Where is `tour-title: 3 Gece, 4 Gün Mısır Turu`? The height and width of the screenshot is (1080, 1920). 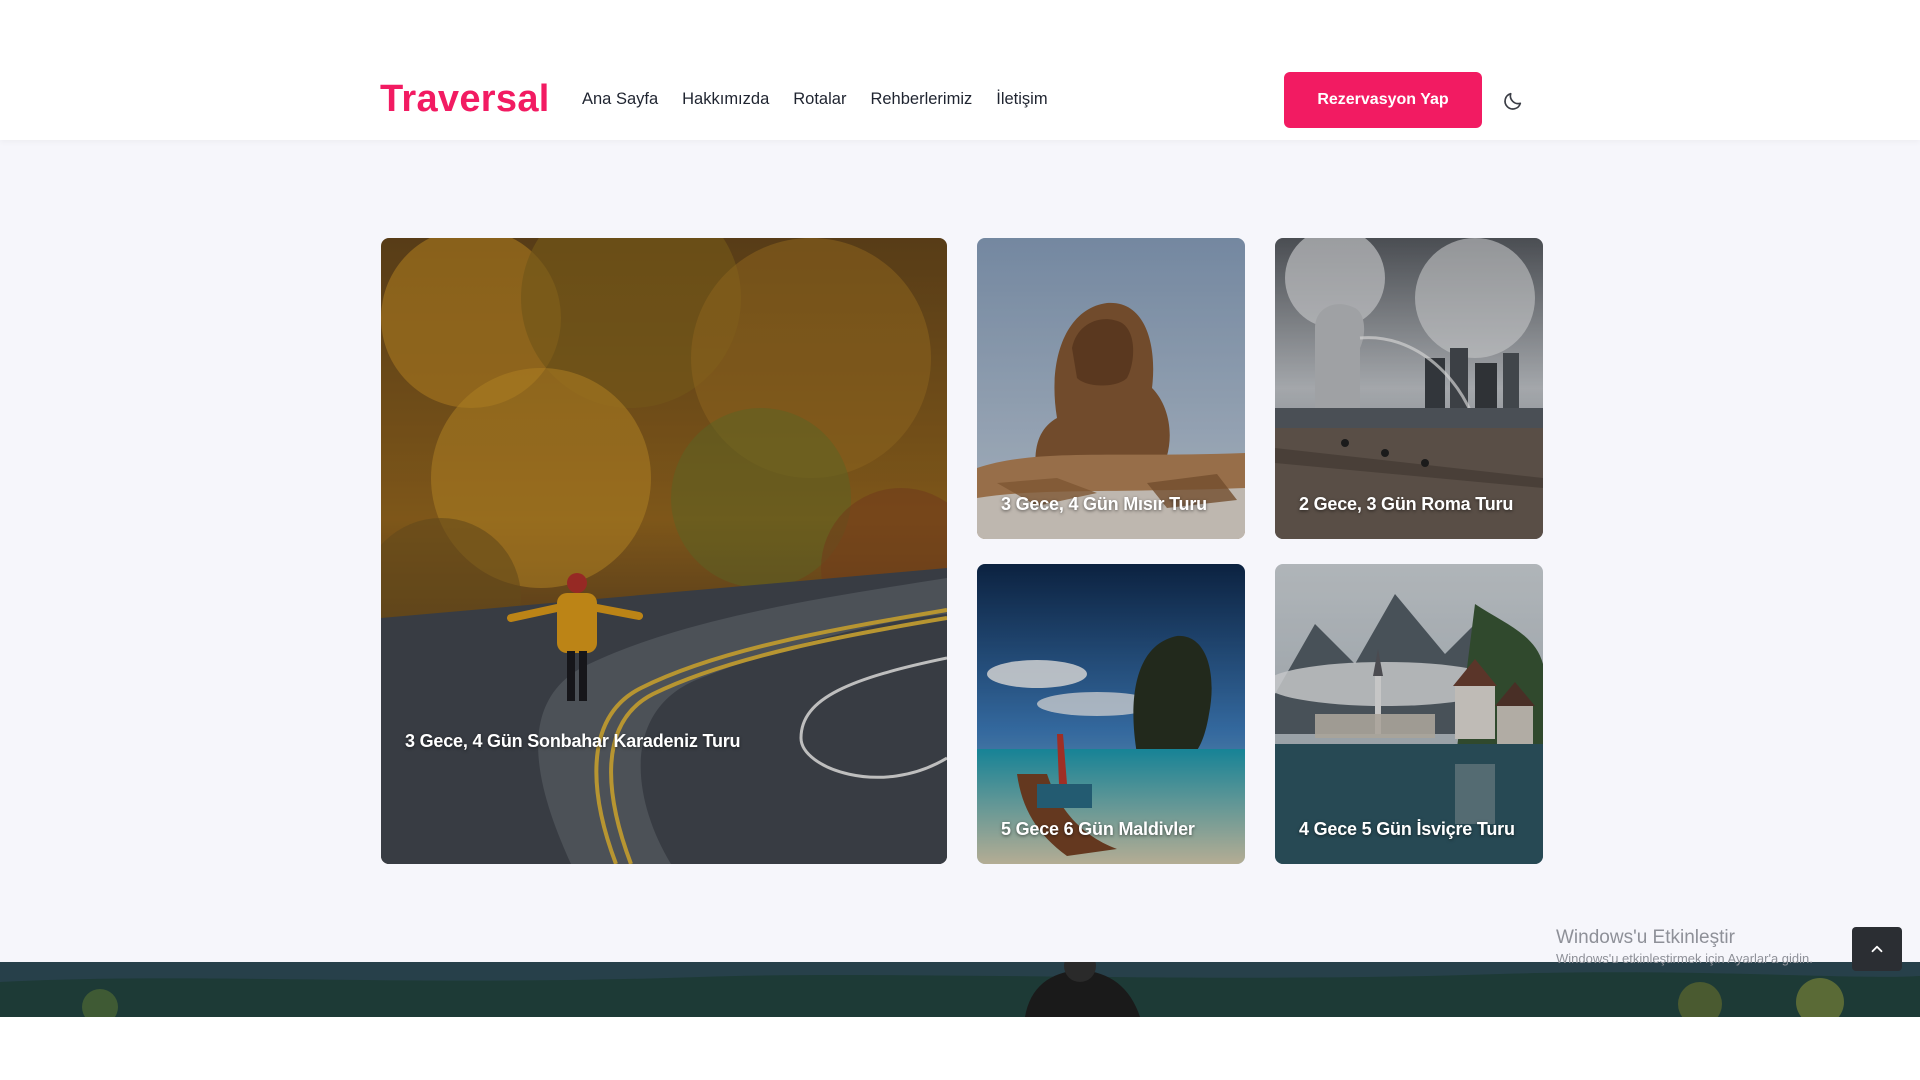
tour-title: 3 Gece, 4 Gün Mısır Turu is located at coordinates (1104, 504).